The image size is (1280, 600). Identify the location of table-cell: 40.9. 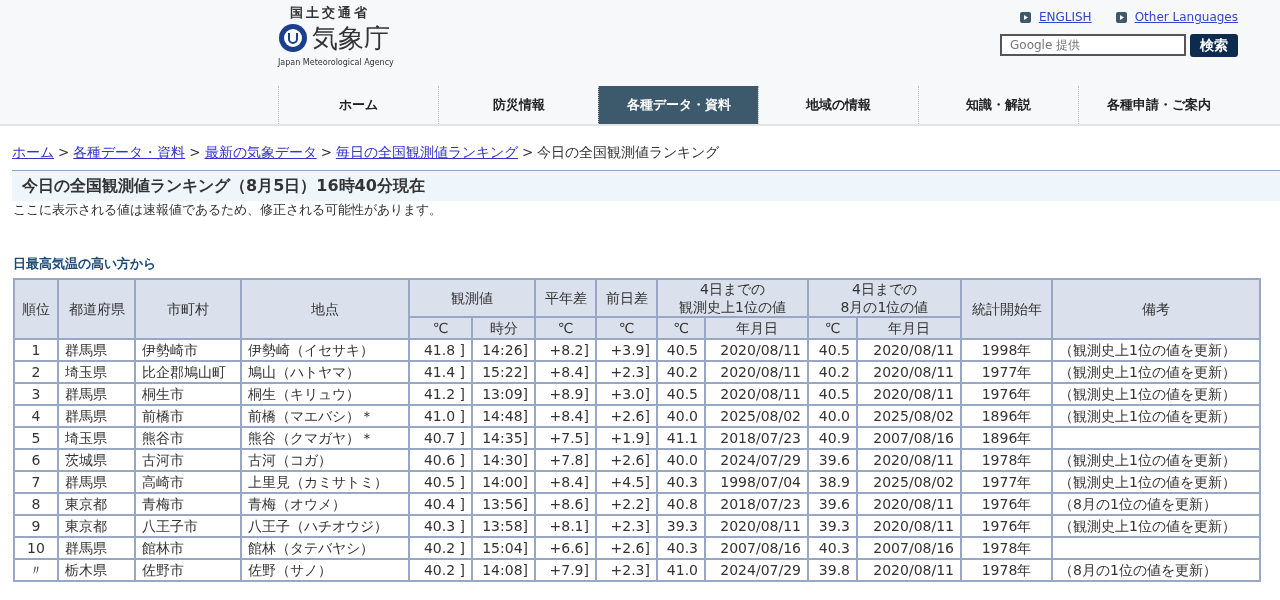
(832, 437).